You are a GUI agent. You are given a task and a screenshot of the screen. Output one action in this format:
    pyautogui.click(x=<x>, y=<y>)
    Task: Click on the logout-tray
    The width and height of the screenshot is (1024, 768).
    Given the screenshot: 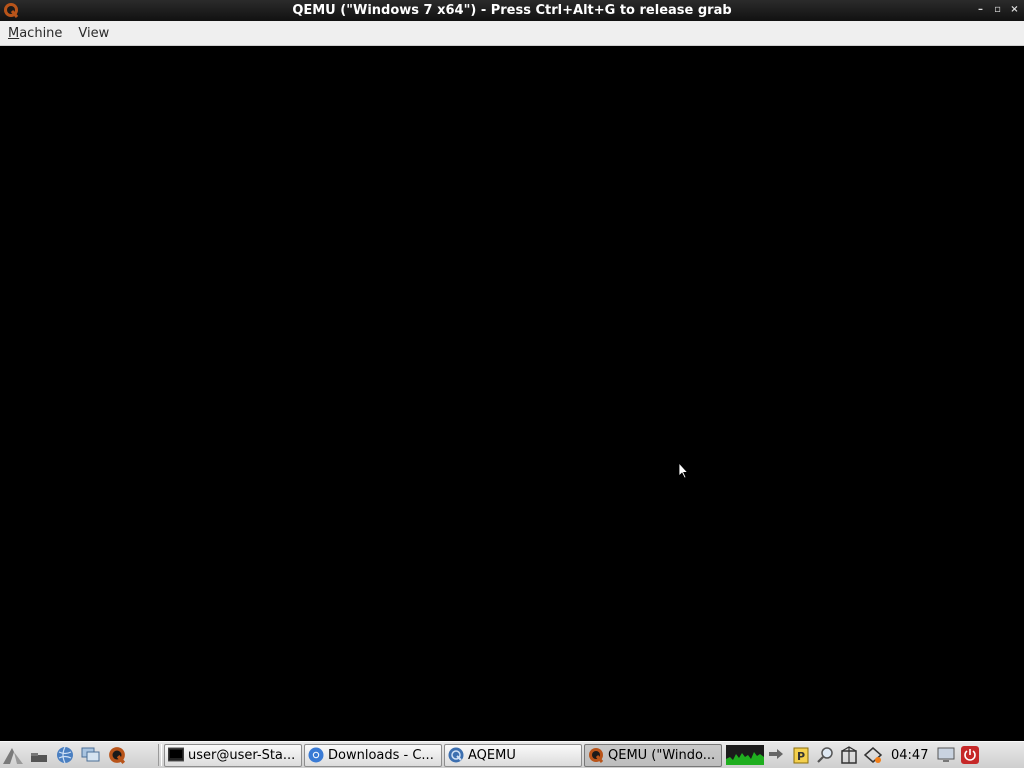 What is the action you would take?
    pyautogui.click(x=946, y=755)
    